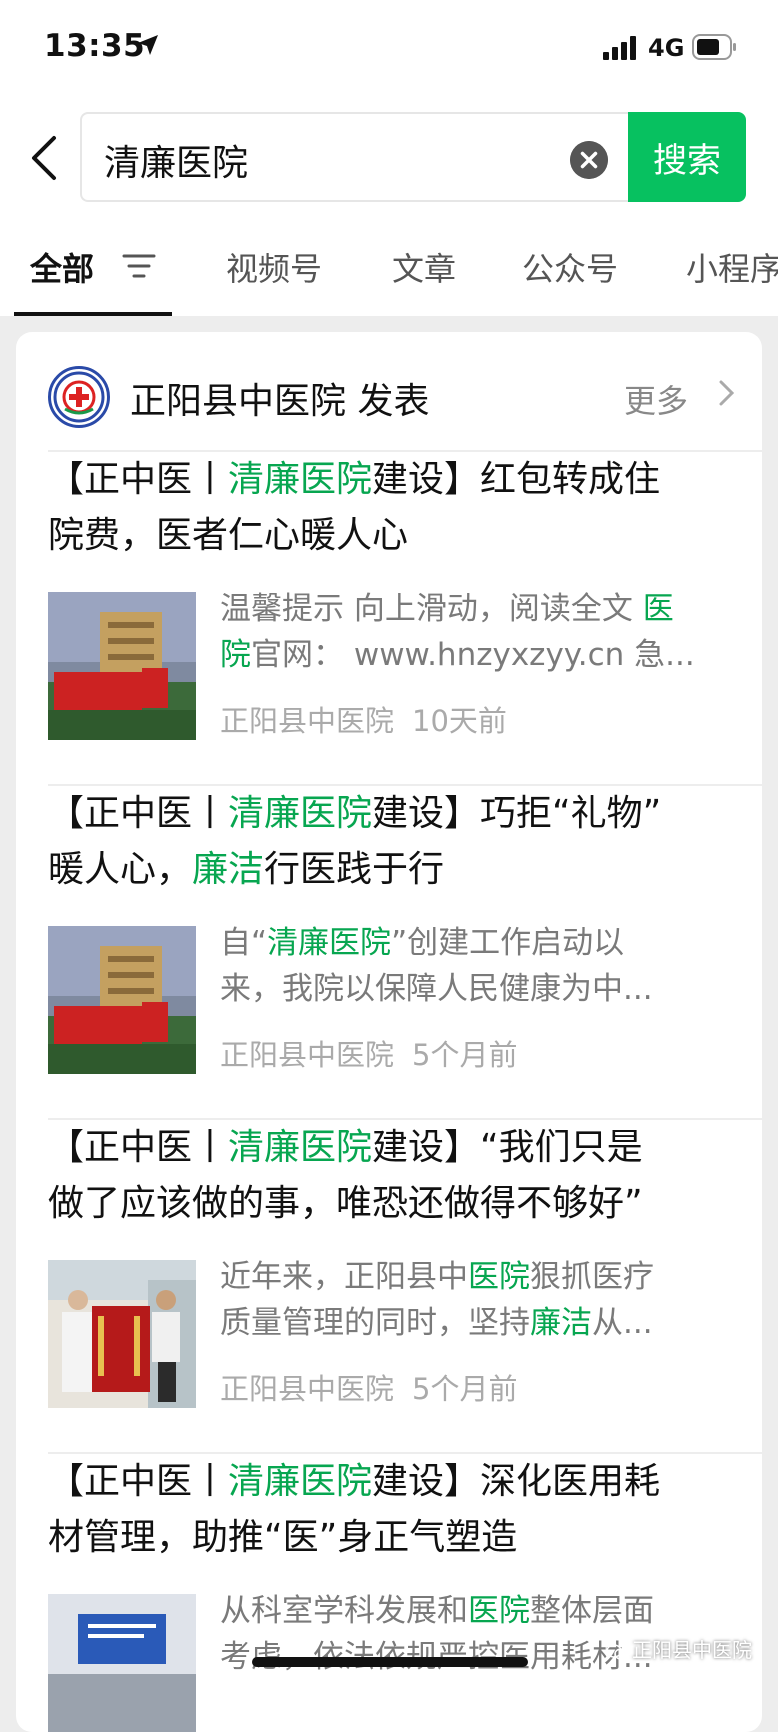 The height and width of the screenshot is (1732, 778). Describe the element at coordinates (570, 267) in the screenshot. I see `tab-official-accounts: 公众号` at that location.